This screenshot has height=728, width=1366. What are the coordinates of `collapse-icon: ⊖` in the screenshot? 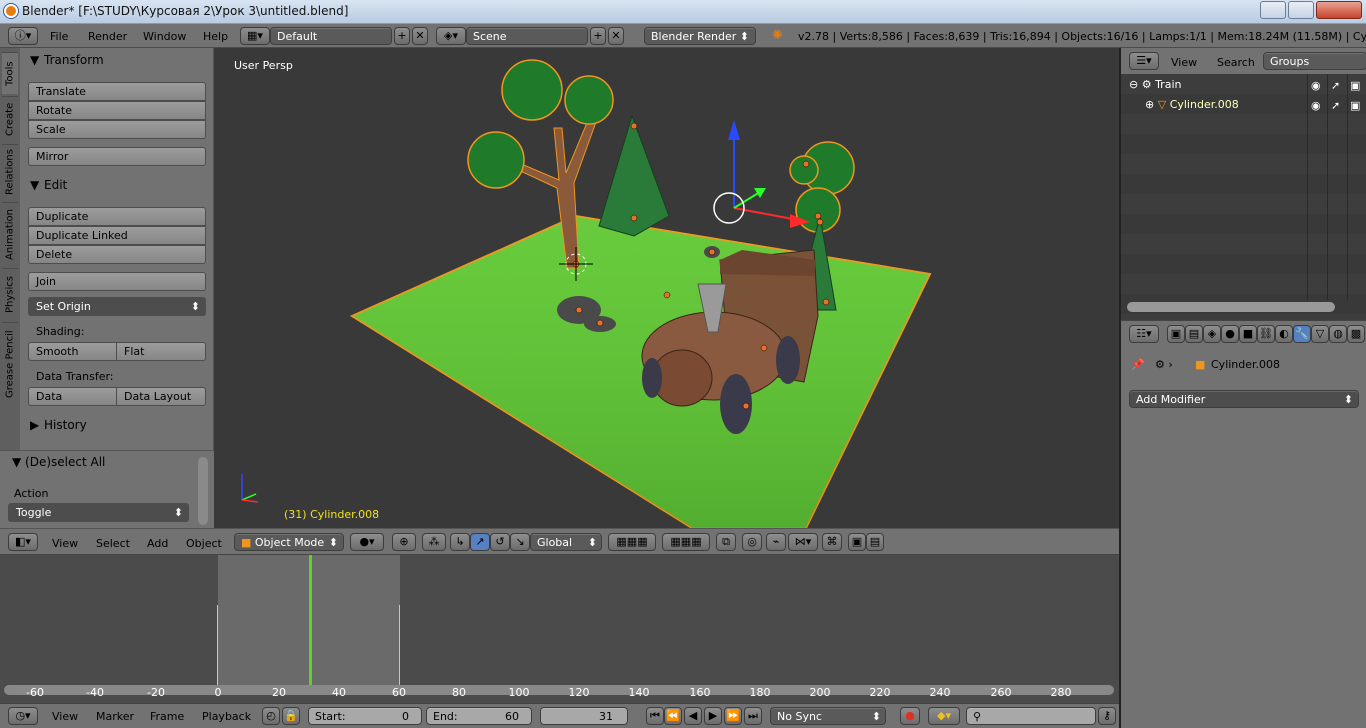 It's located at (1135, 84).